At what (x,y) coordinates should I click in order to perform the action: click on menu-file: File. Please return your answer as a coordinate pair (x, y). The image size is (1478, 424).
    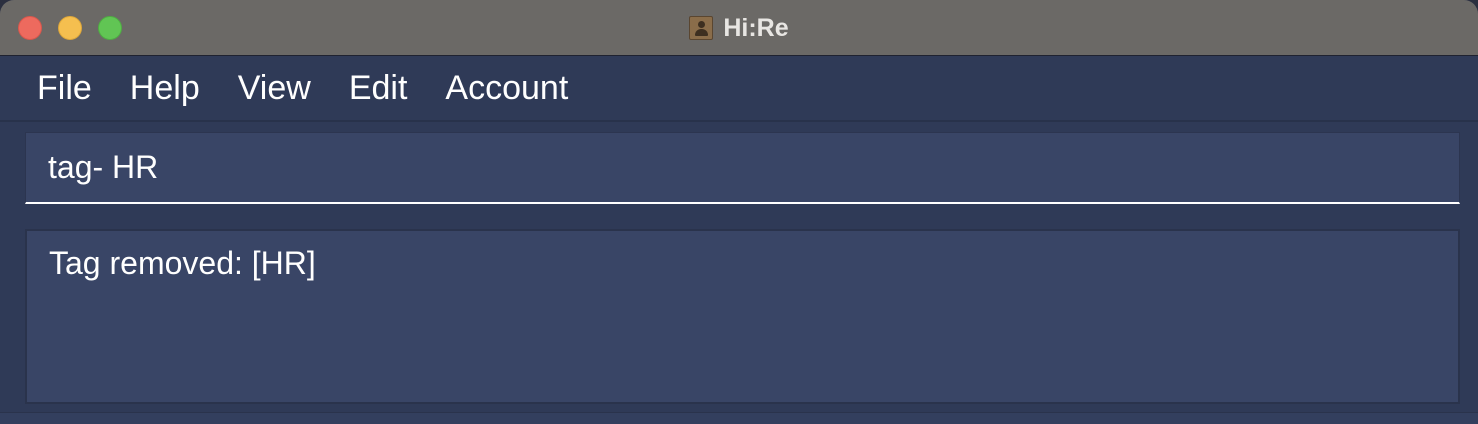
    Looking at the image, I should click on (64, 88).